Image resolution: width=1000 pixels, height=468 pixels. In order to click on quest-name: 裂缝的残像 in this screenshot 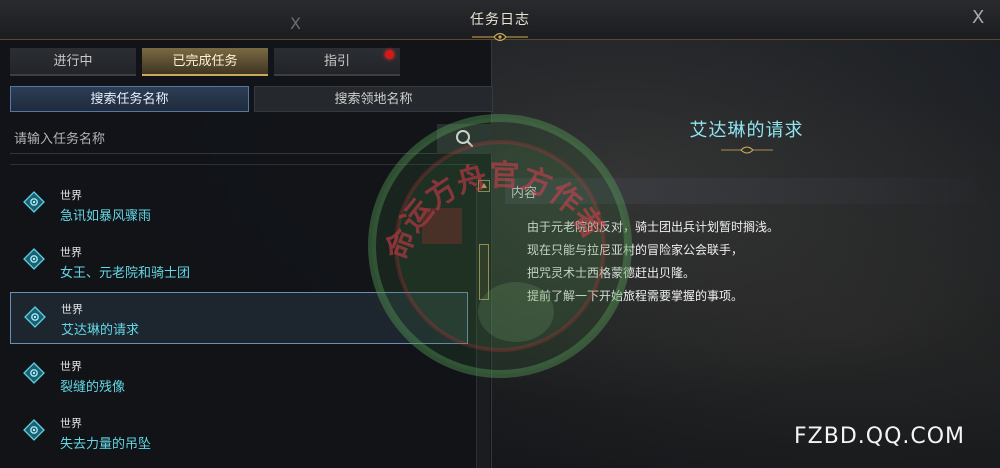, I will do `click(93, 387)`.